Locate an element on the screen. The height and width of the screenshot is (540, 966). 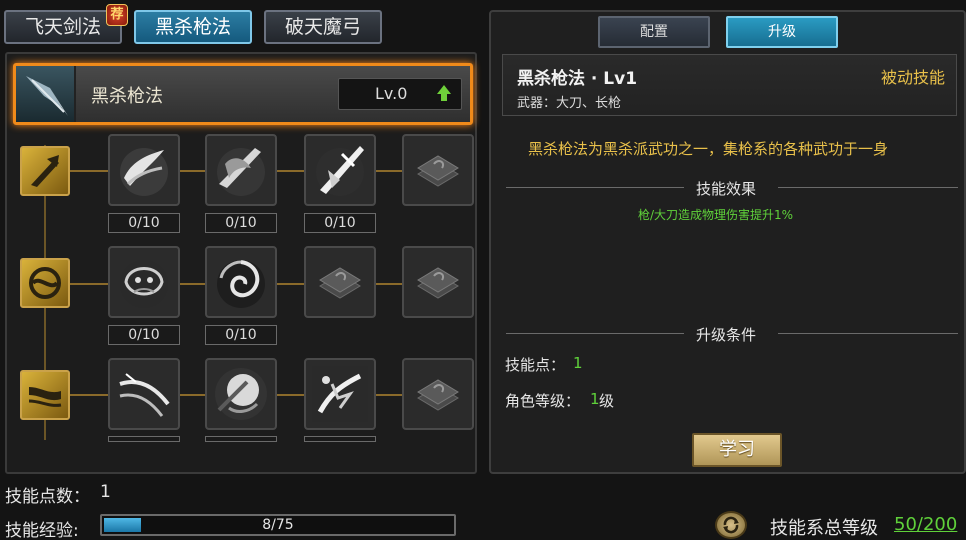
tab-label: 飞天剑法 is located at coordinates (62, 27).